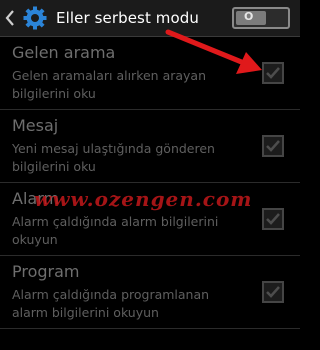  I want to click on watermark: www.ozengen.com, so click(143, 199).